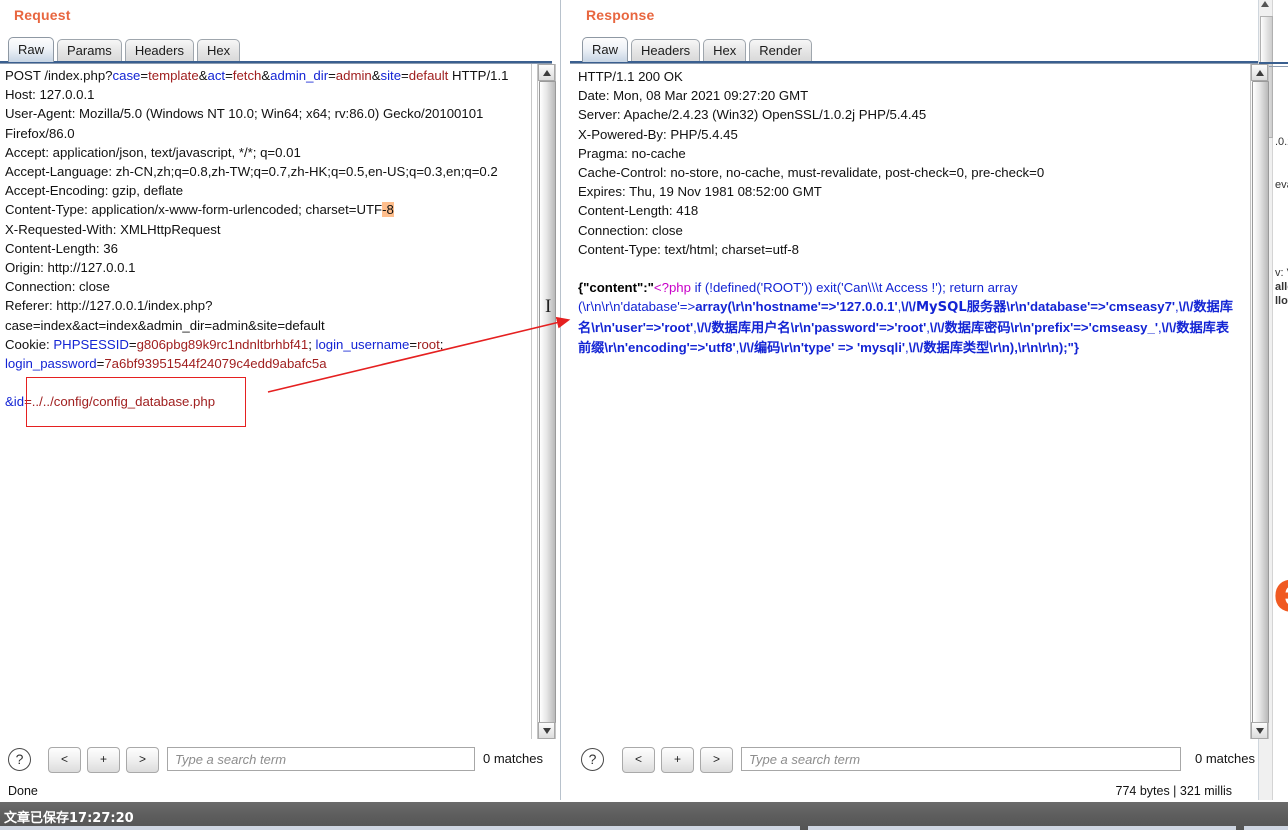 The height and width of the screenshot is (830, 1288). What do you see at coordinates (218, 50) in the screenshot?
I see `tab-request-hex: Hex` at bounding box center [218, 50].